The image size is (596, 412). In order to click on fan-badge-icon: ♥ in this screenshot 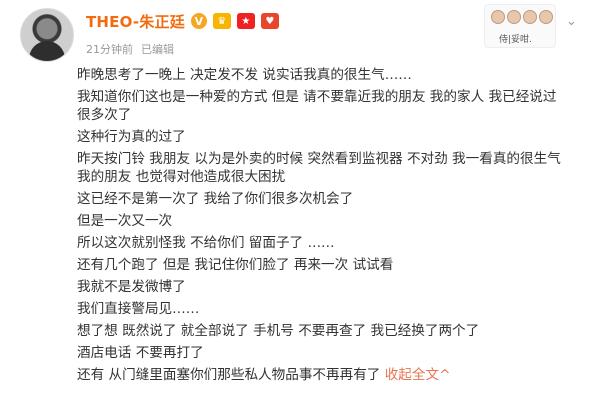, I will do `click(269, 21)`.